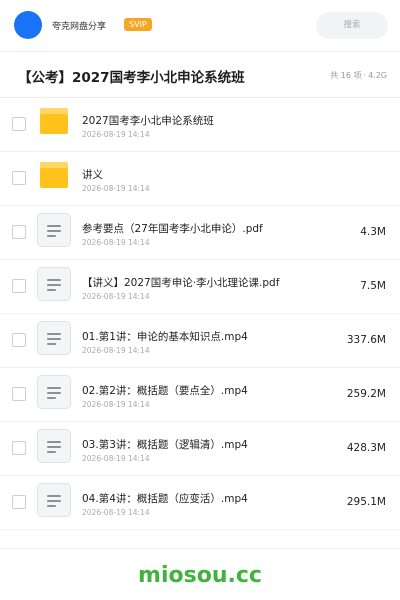  What do you see at coordinates (366, 394) in the screenshot?
I see `file-size: 259.2M` at bounding box center [366, 394].